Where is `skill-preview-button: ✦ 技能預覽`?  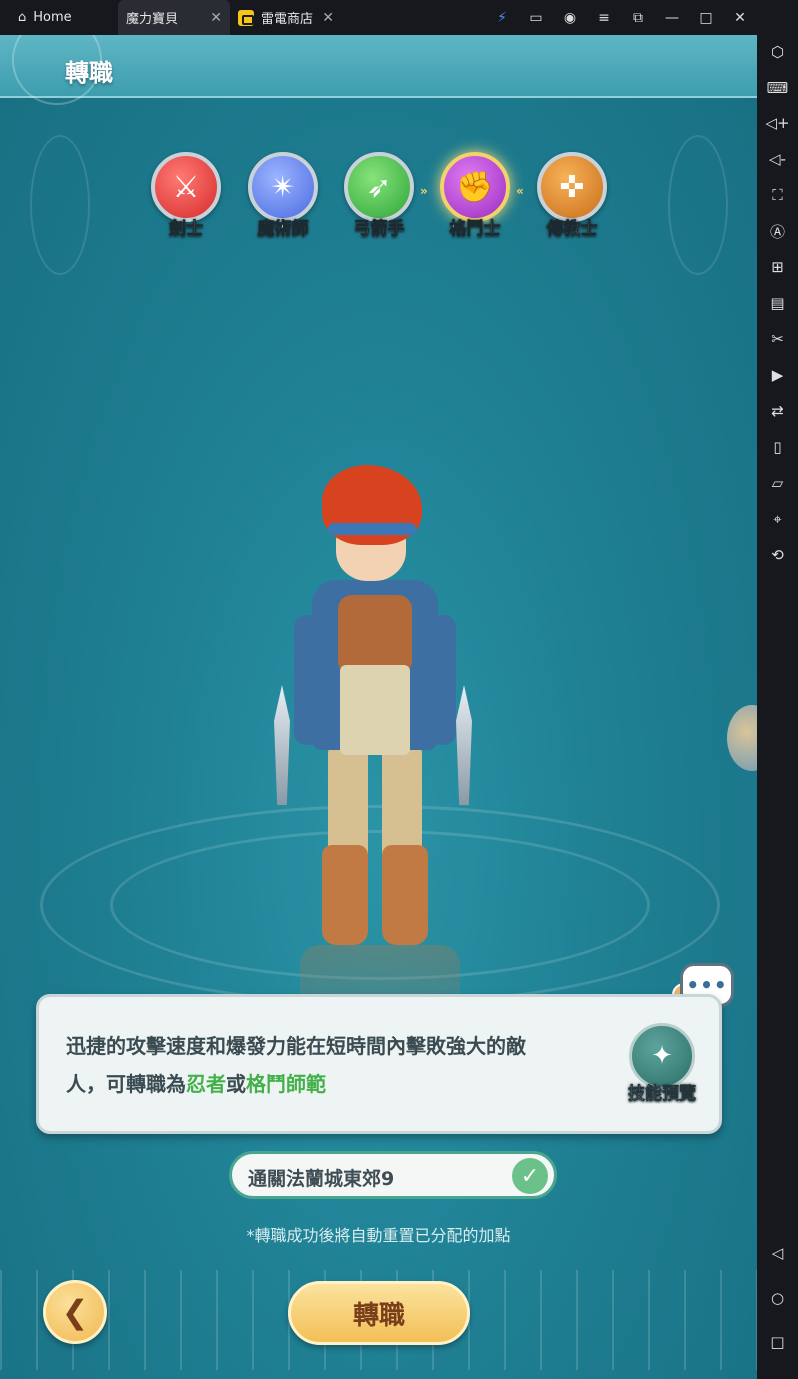
skill-preview-button: ✦ 技能預覽 is located at coordinates (662, 1068).